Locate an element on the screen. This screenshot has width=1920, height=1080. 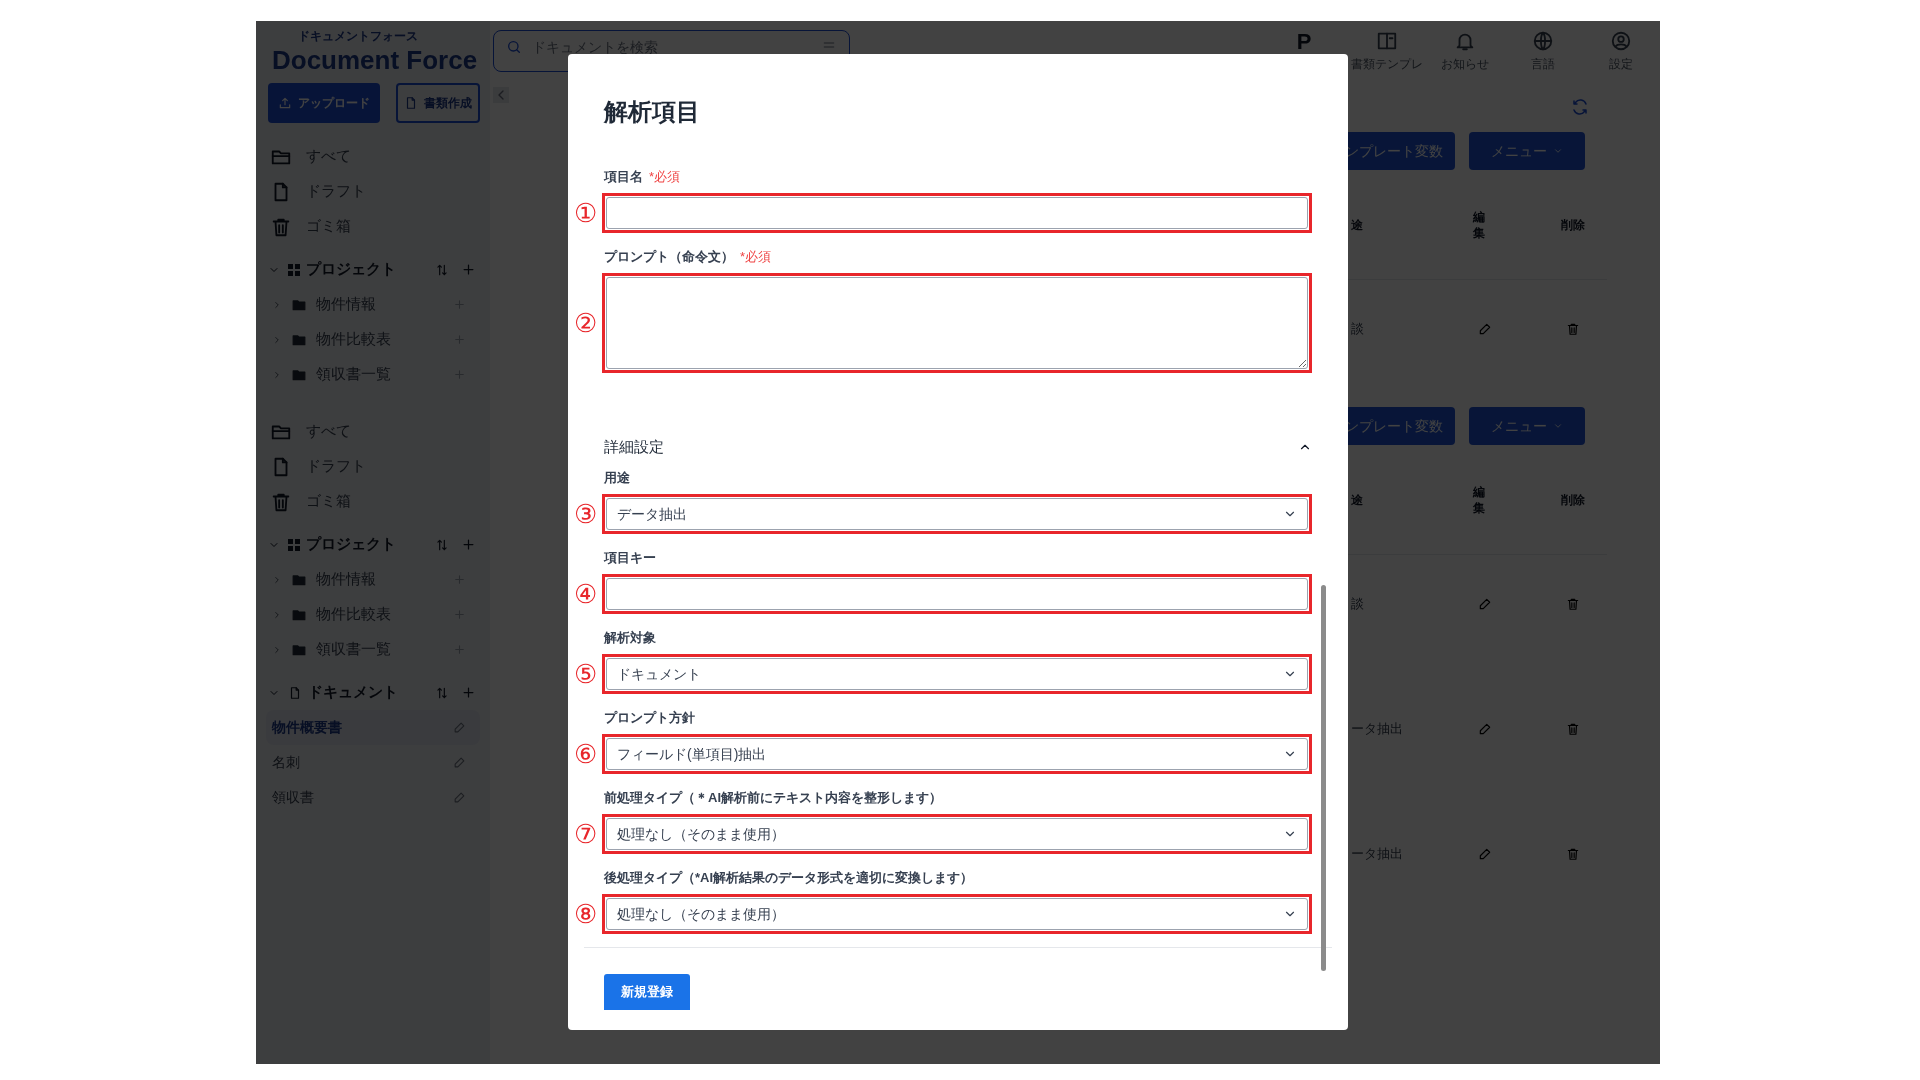
field-label: 解析対象 is located at coordinates (630, 638).